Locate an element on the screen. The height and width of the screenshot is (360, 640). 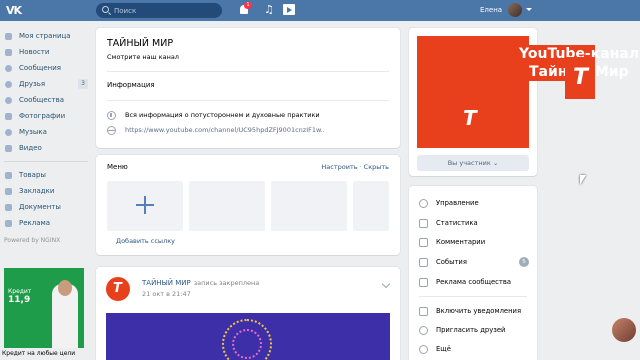
plus-icon is located at coordinates (145, 205).